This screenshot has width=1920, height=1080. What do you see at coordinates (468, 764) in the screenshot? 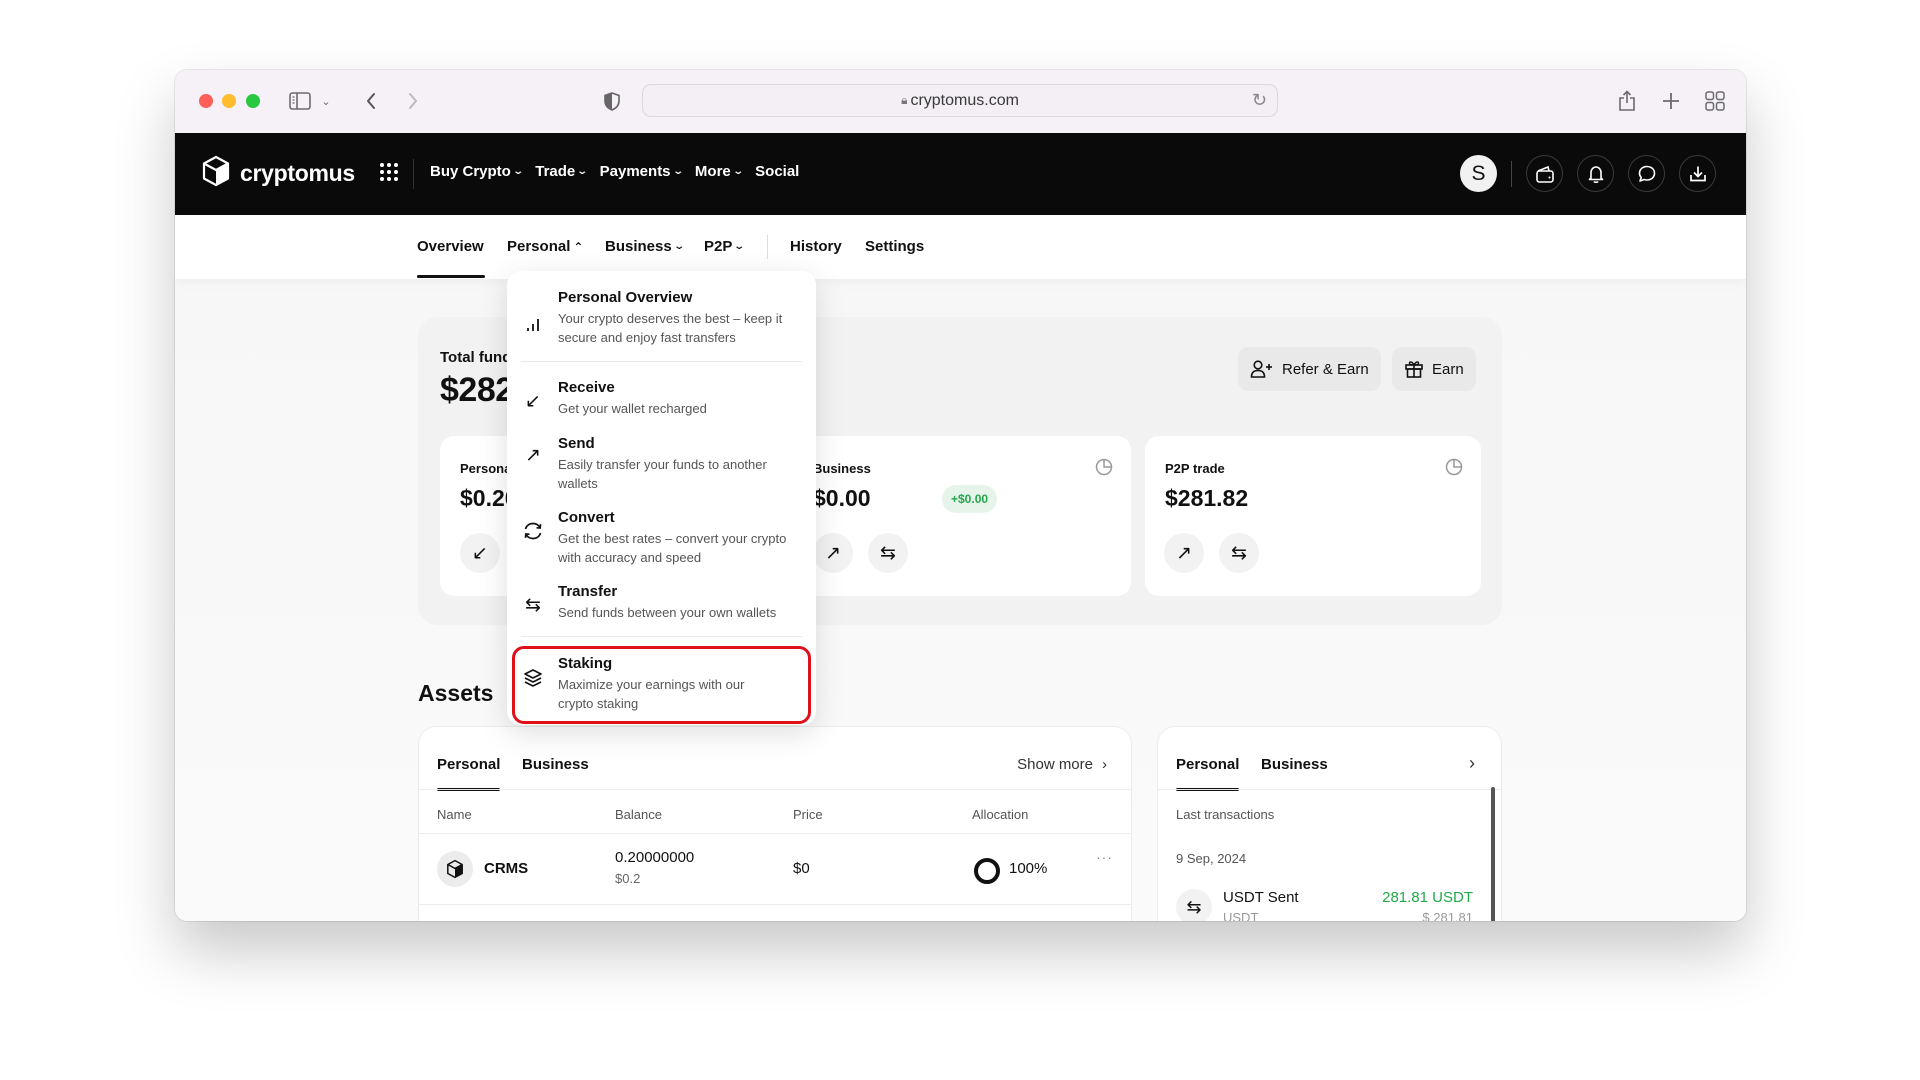
I see `assets-tab-personal: Personal` at bounding box center [468, 764].